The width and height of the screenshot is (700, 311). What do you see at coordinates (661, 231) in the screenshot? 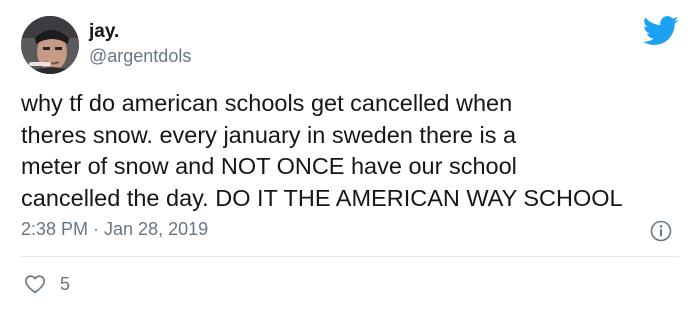
I see `info-icon` at bounding box center [661, 231].